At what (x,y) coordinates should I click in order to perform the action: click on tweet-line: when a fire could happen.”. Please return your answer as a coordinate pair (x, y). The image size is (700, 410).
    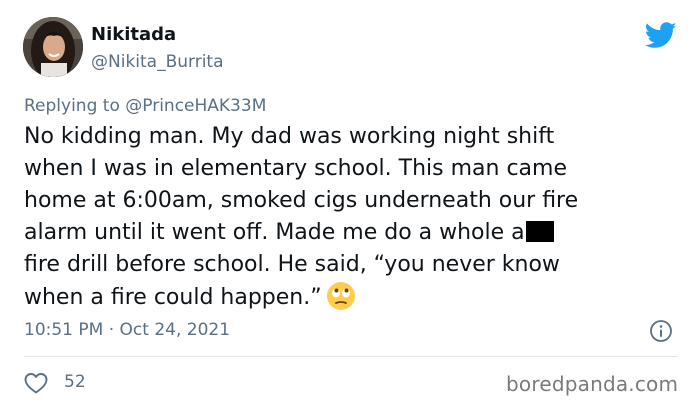
    Looking at the image, I should click on (173, 297).